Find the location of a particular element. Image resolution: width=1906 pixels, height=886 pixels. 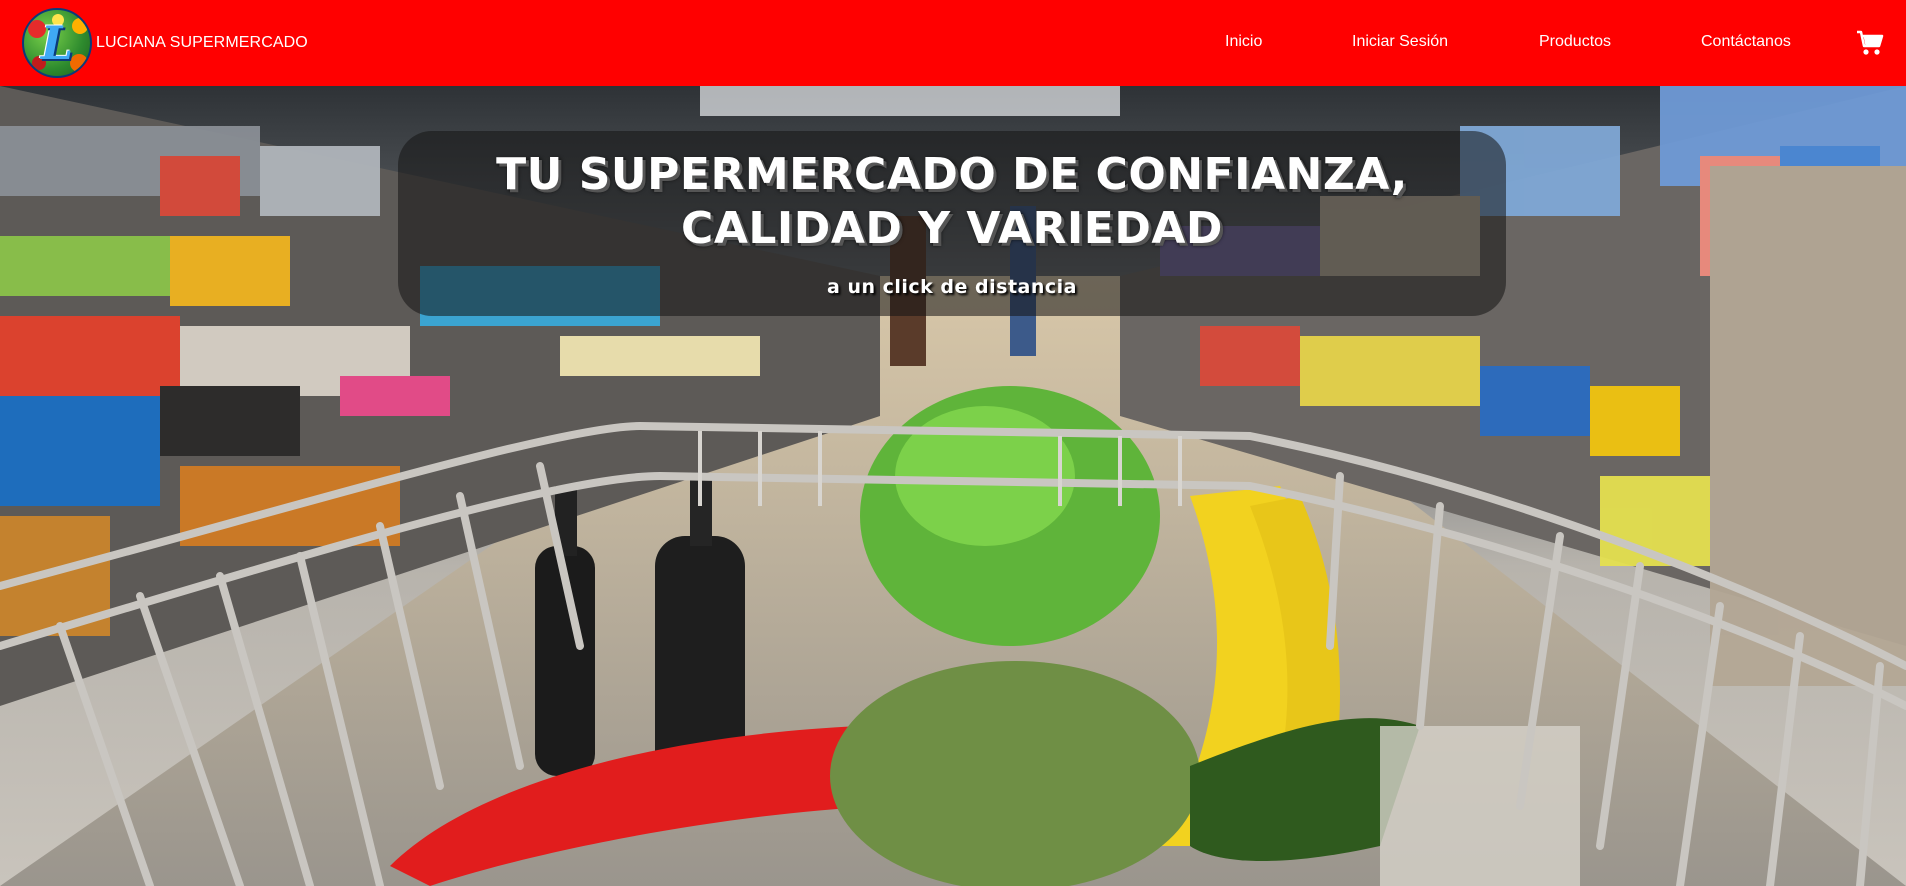

hero-title-line2: CALIDAD Y VARIEDAD is located at coordinates (952, 228).